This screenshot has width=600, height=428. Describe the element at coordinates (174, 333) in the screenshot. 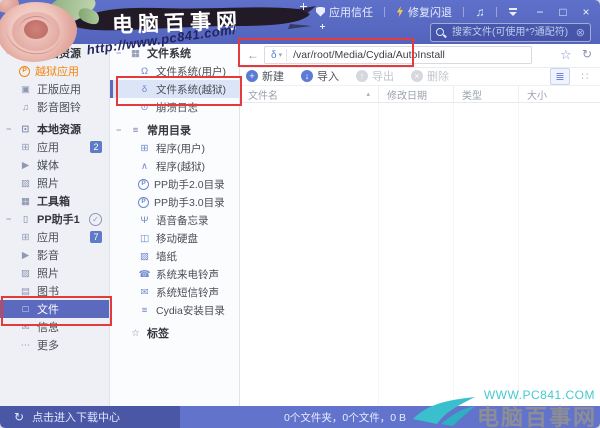

I see `tree-item-tags: ☆ 标签` at that location.